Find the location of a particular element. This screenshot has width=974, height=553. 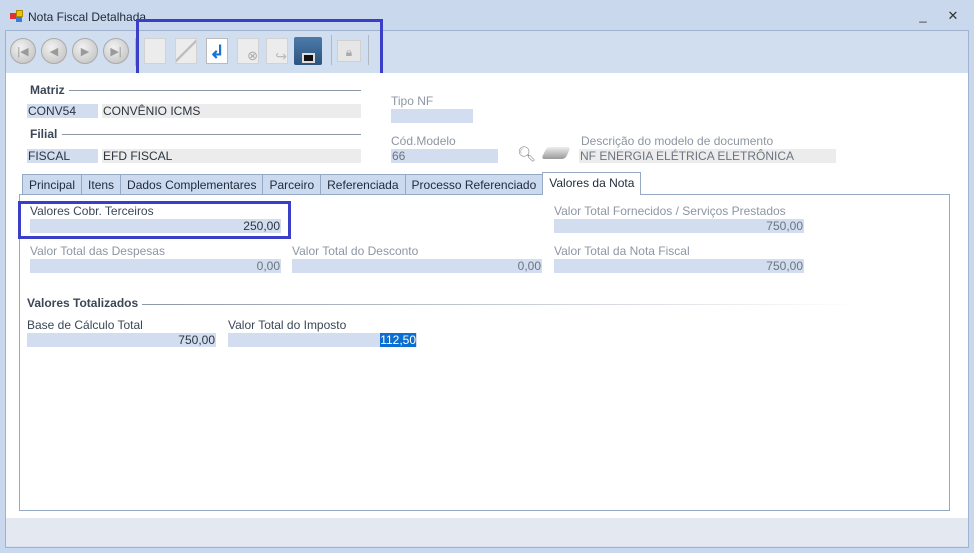

total-desconto-label: Valor Total do Desconto is located at coordinates (355, 251).